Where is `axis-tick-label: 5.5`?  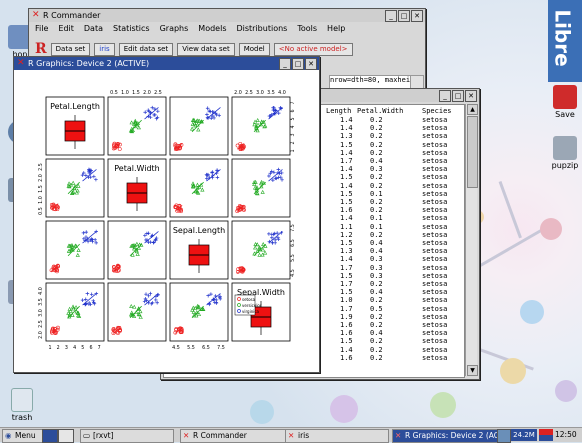 axis-tick-label: 5.5 is located at coordinates (191, 348).